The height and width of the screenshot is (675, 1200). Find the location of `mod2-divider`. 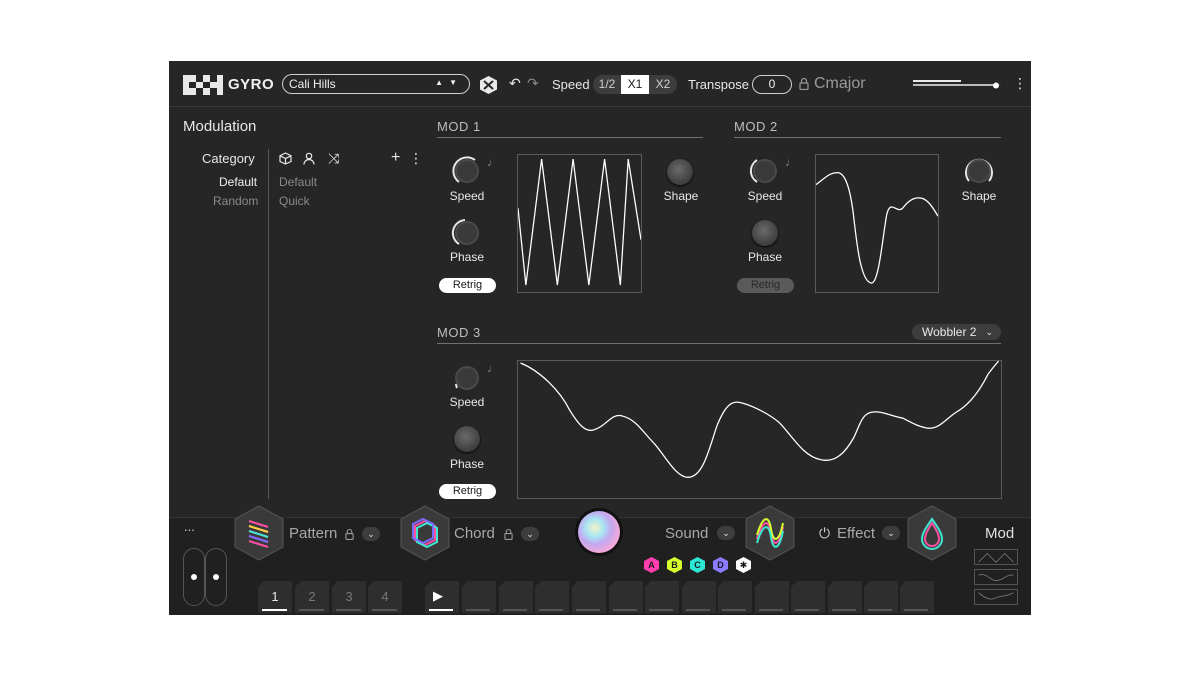

mod2-divider is located at coordinates (867, 137).